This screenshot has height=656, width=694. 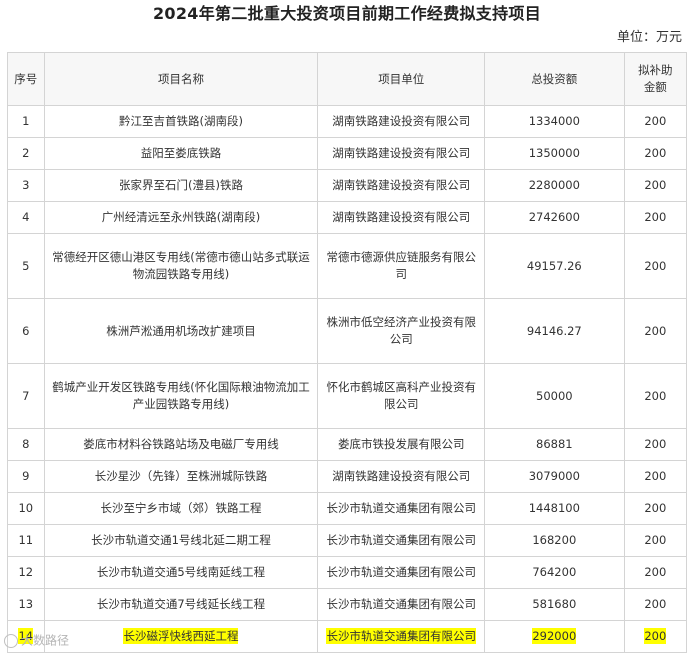 I want to click on unit-label: 单位：万元, so click(x=649, y=37).